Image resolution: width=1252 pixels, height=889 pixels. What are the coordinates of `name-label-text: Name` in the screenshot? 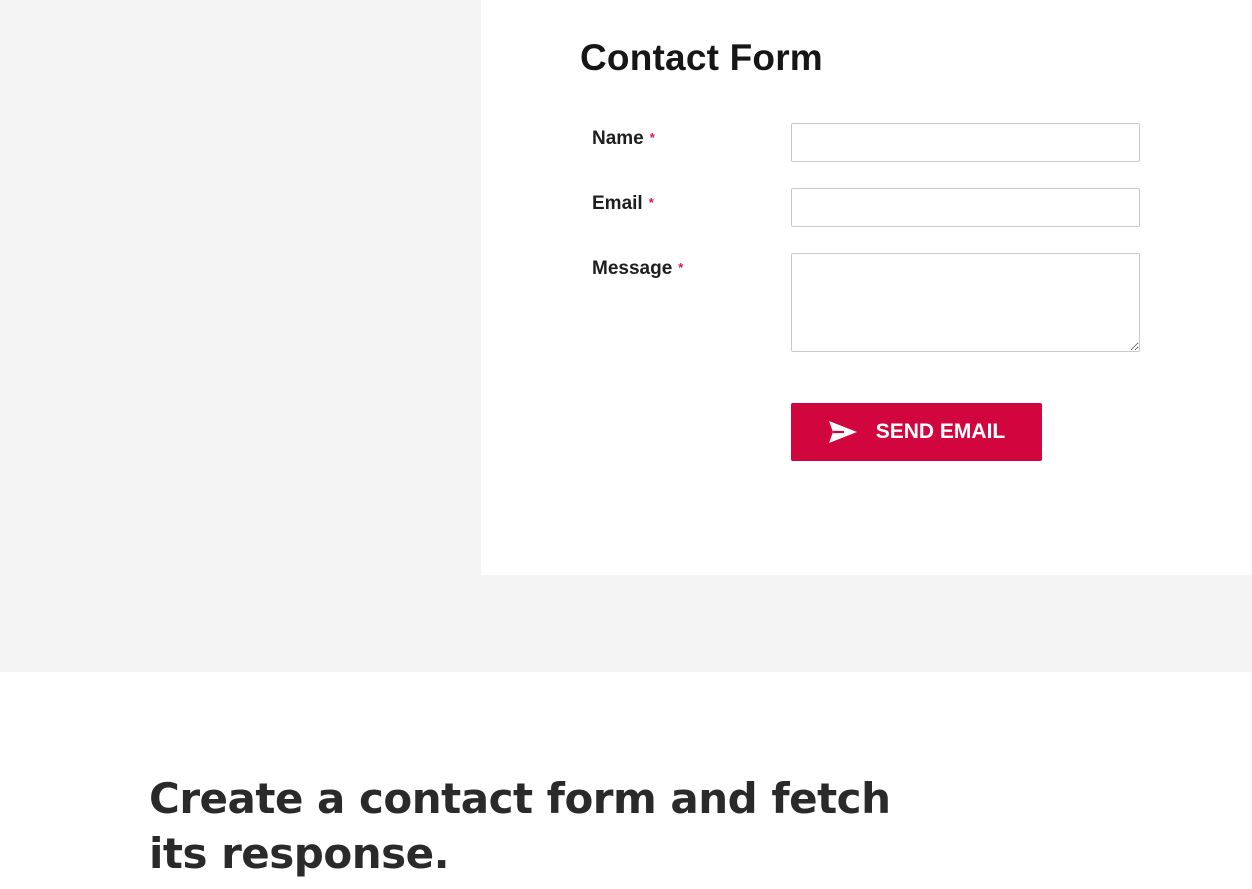 It's located at (618, 138).